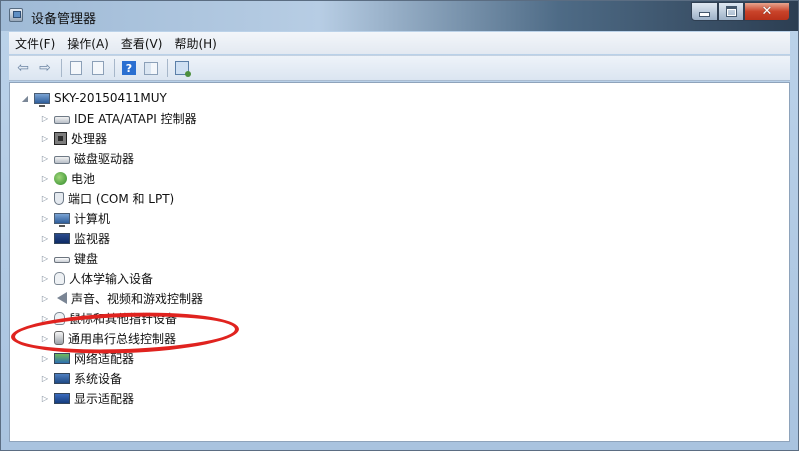 The image size is (801, 453). I want to click on tree-item-label: 显示适配器, so click(104, 398).